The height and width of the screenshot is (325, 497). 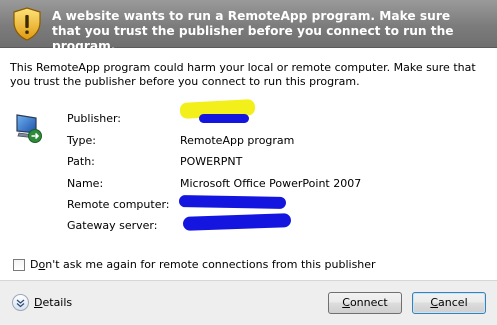 What do you see at coordinates (224, 118) in the screenshot?
I see `publisher-redaction-overlap` at bounding box center [224, 118].